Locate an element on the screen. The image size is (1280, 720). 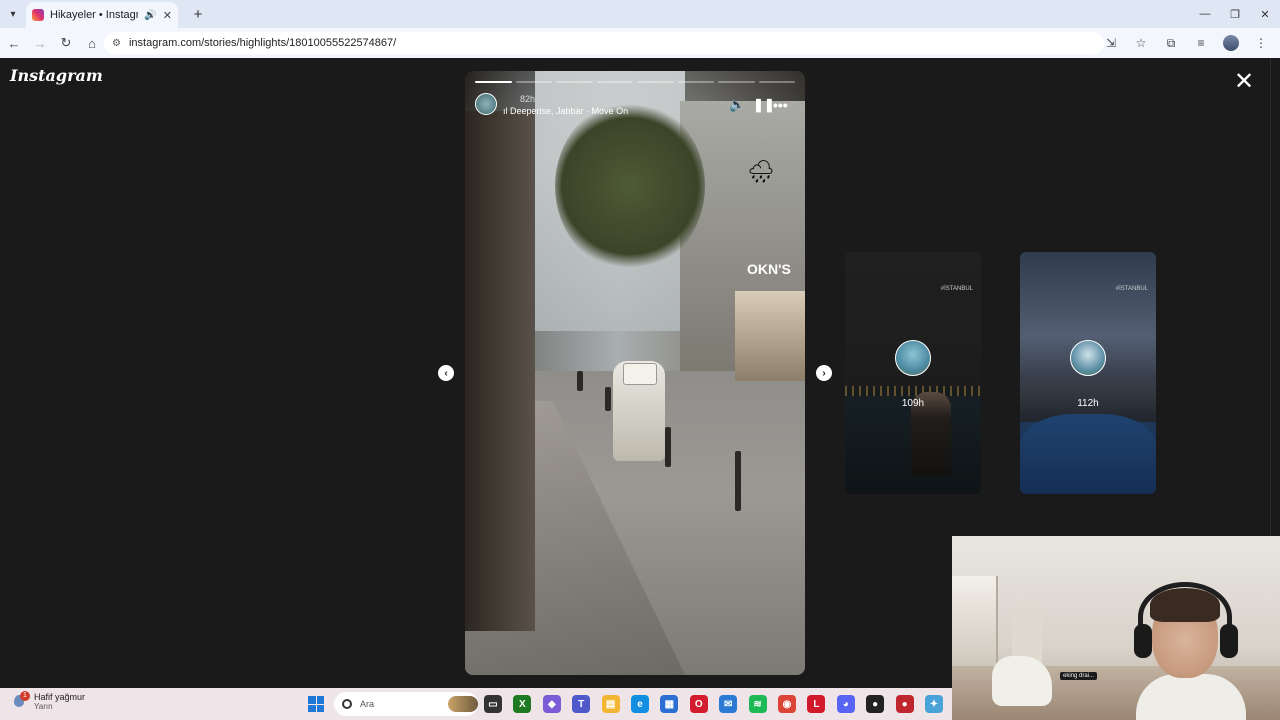
forward-button: → is located at coordinates (40, 43).